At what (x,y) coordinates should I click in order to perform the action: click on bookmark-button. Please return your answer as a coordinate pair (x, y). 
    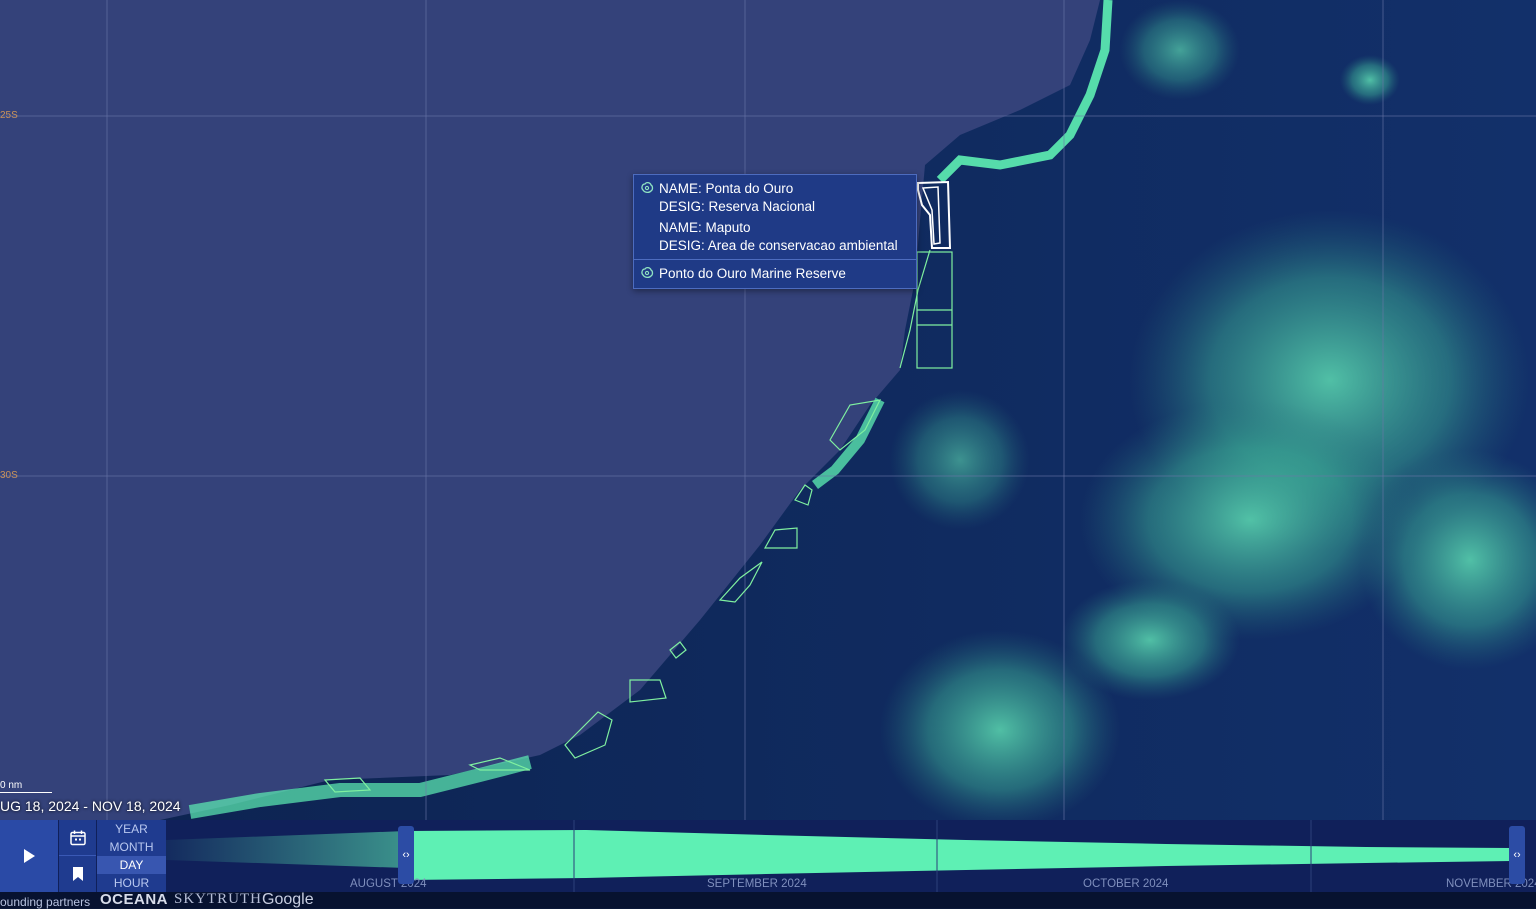
    Looking at the image, I should click on (77, 873).